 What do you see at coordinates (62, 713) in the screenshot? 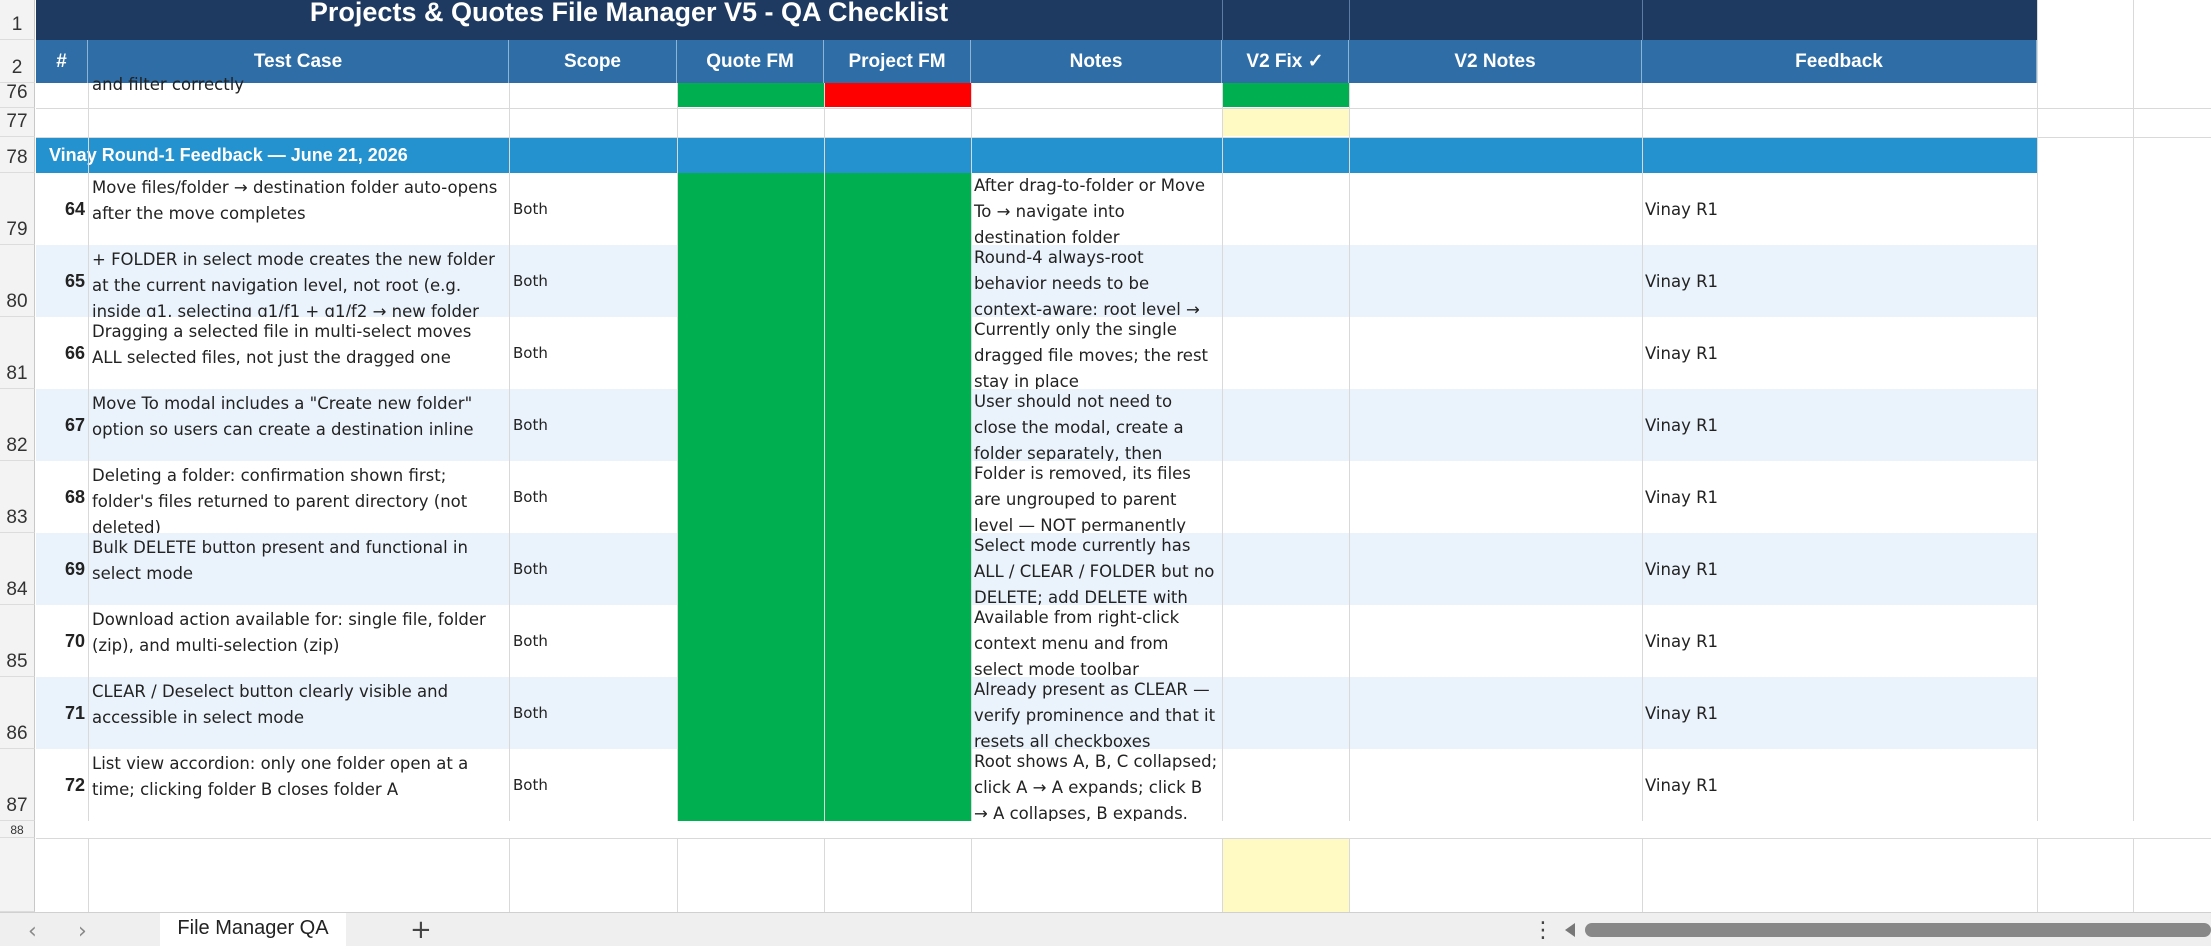
I see `row-number-cell: 71` at bounding box center [62, 713].